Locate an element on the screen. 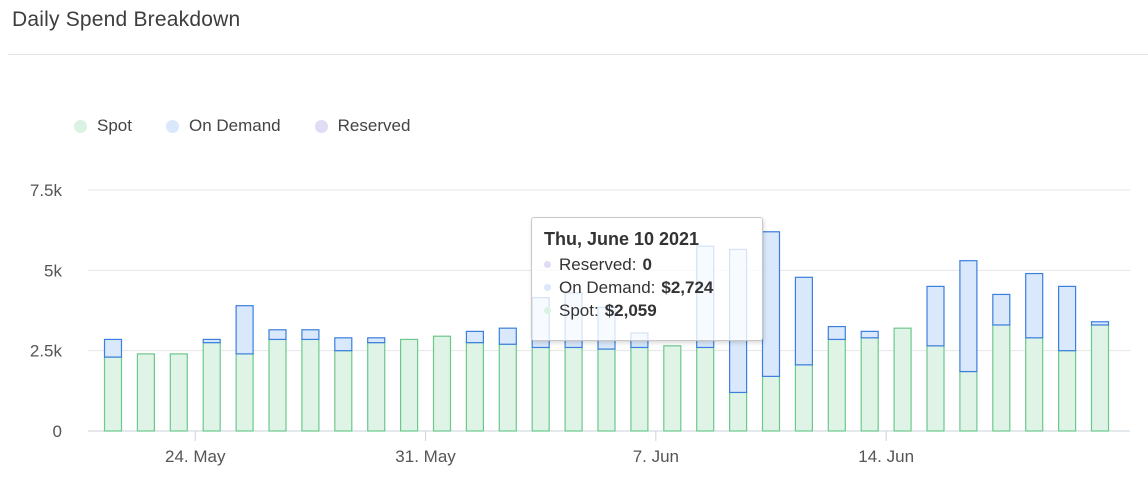  y-tick-label: 2.5k is located at coordinates (46, 351).